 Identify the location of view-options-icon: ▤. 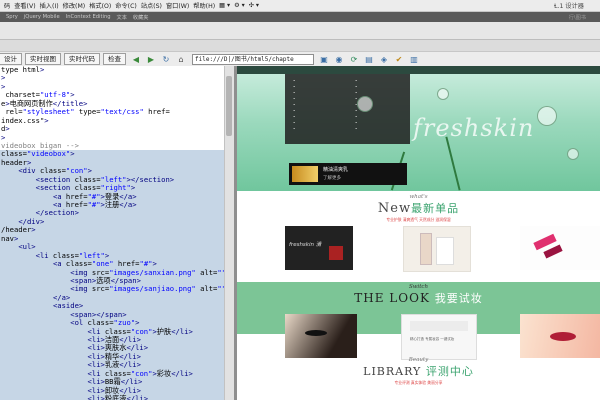
(369, 59).